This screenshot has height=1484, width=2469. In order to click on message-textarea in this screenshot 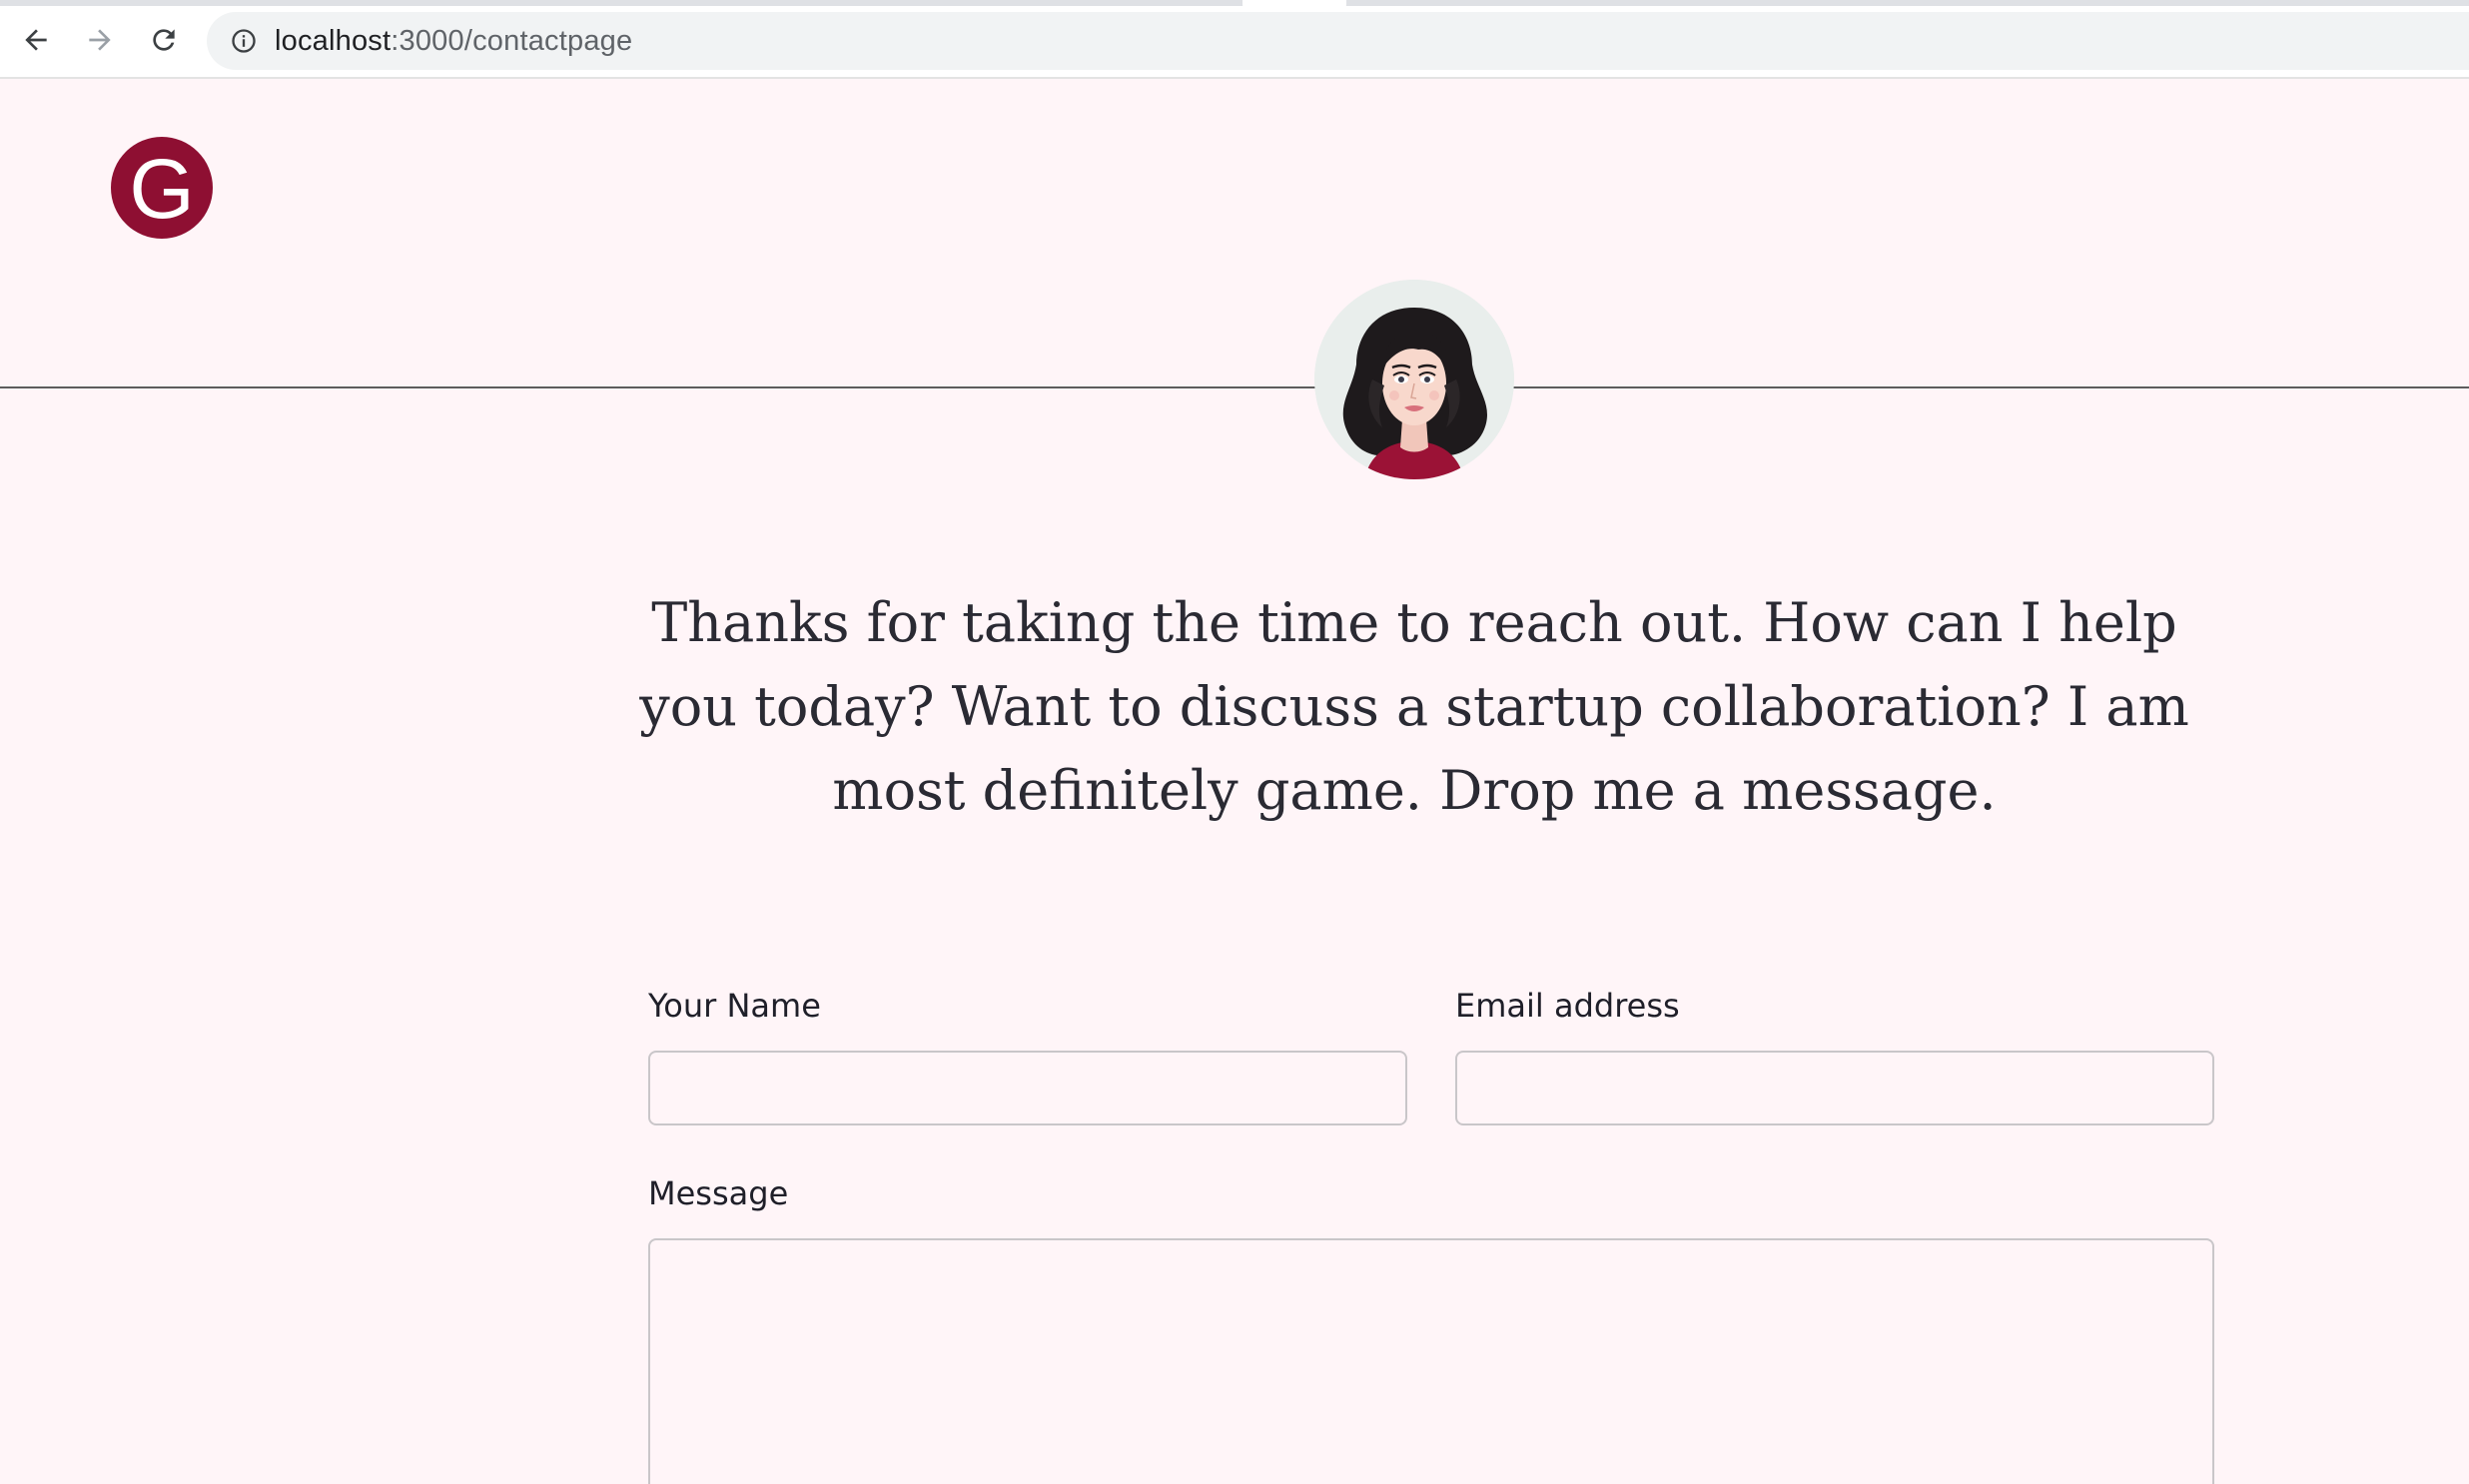, I will do `click(1431, 1361)`.